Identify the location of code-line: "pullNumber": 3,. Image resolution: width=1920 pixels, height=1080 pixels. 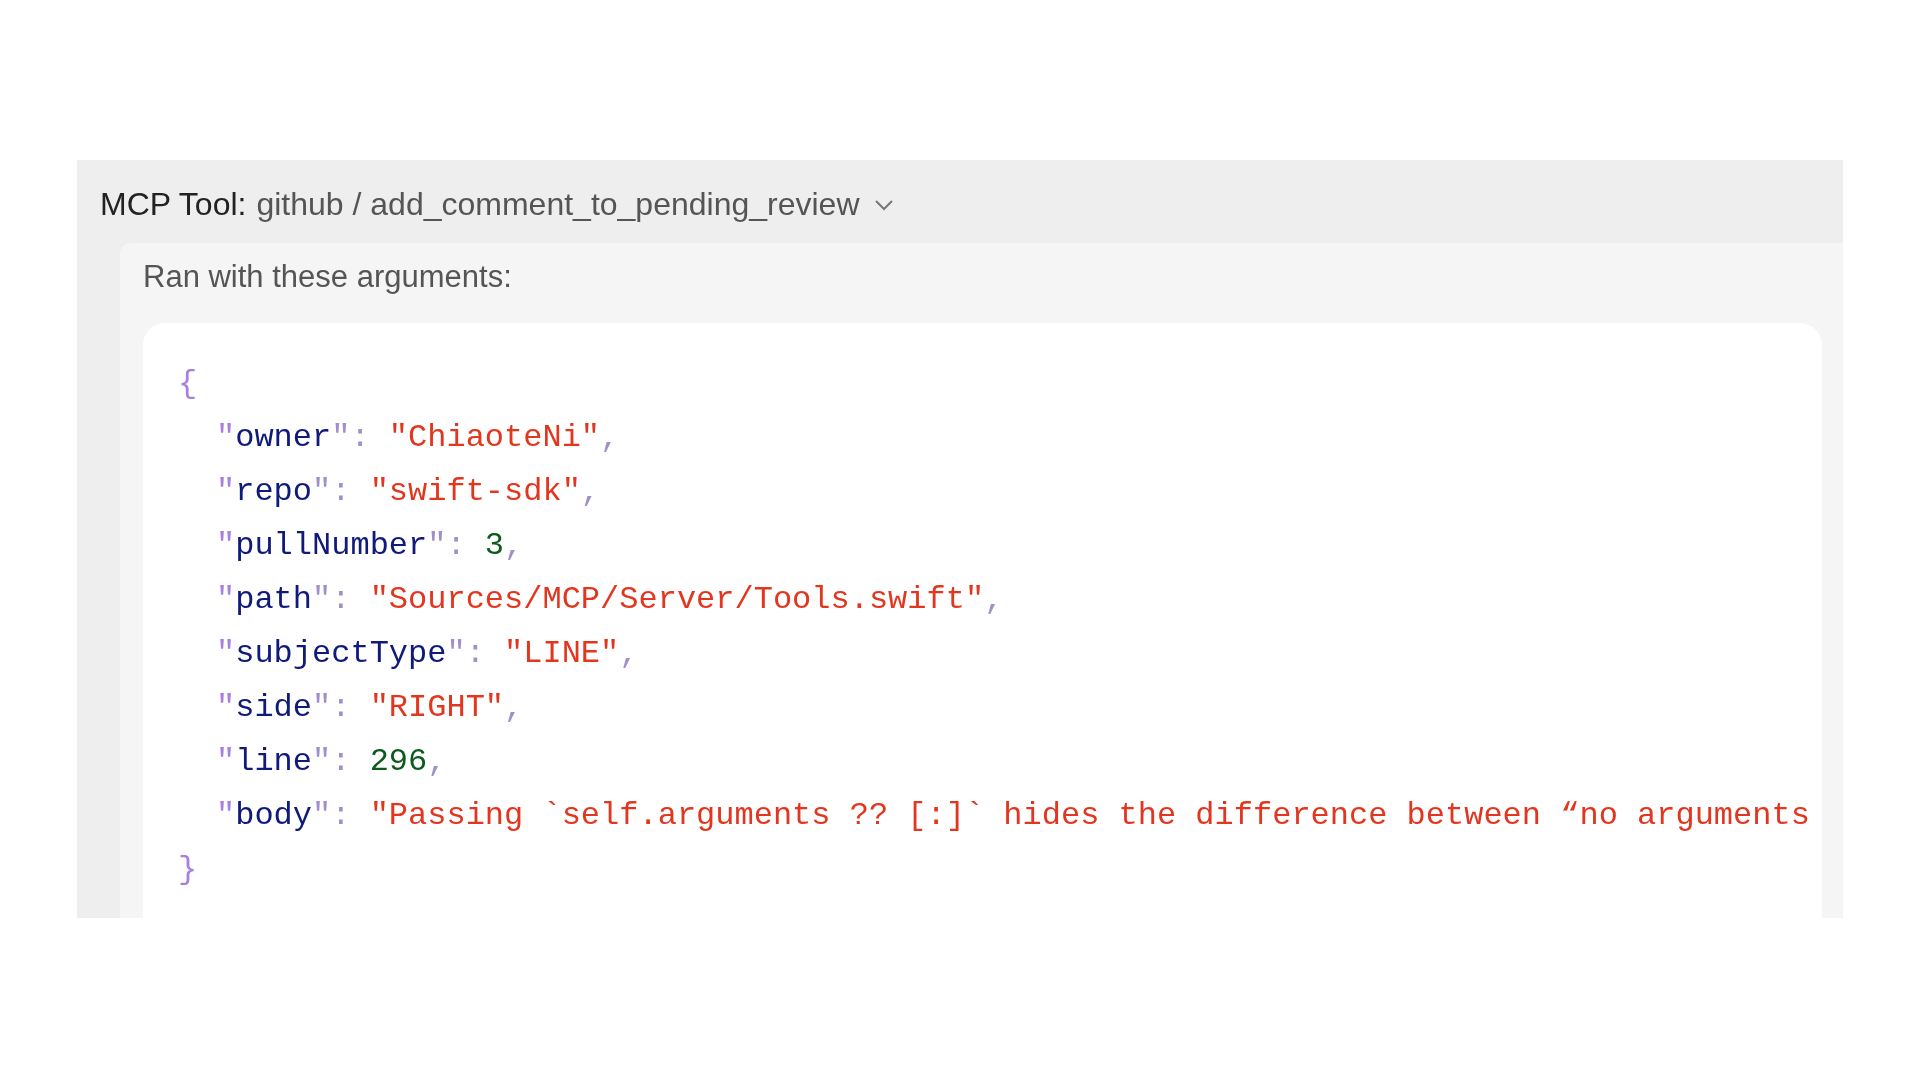
(370, 545).